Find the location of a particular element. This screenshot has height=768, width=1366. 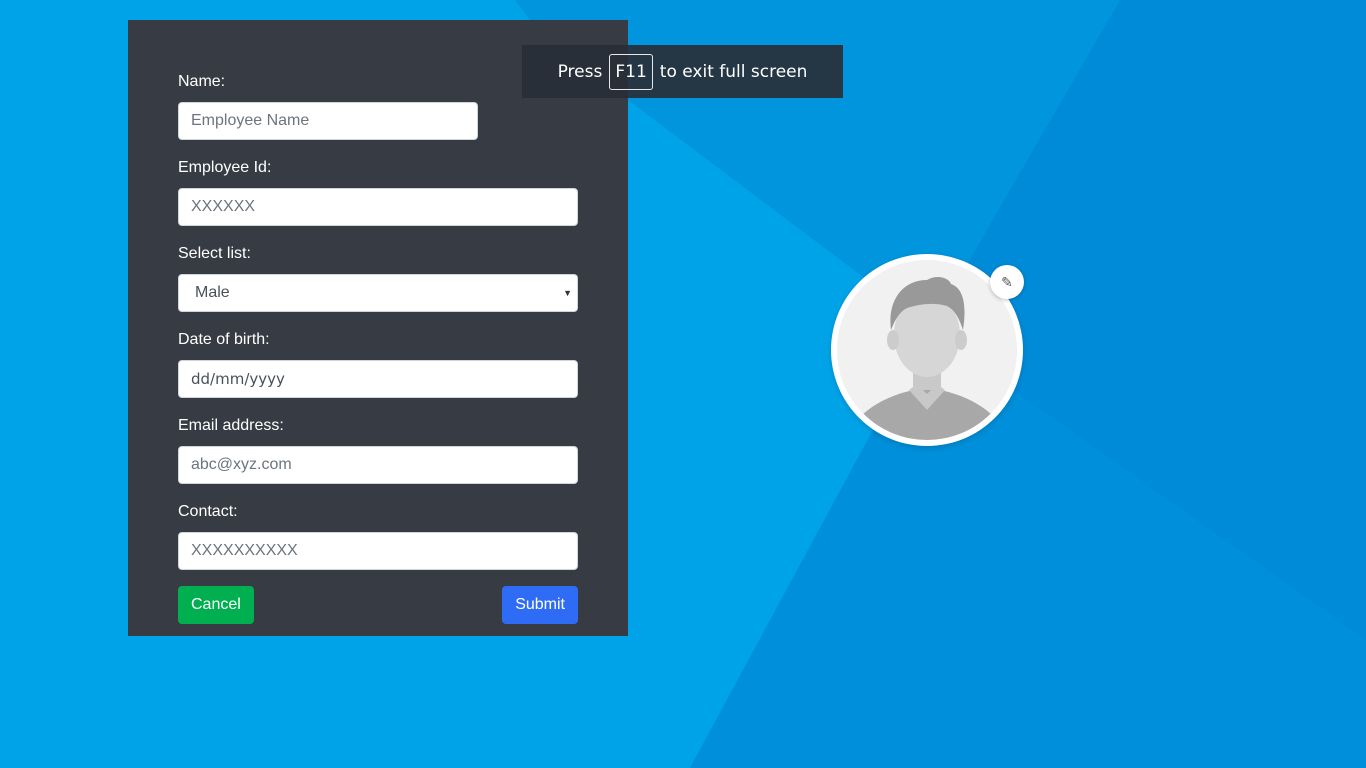

name-label: Name: is located at coordinates (202, 81).